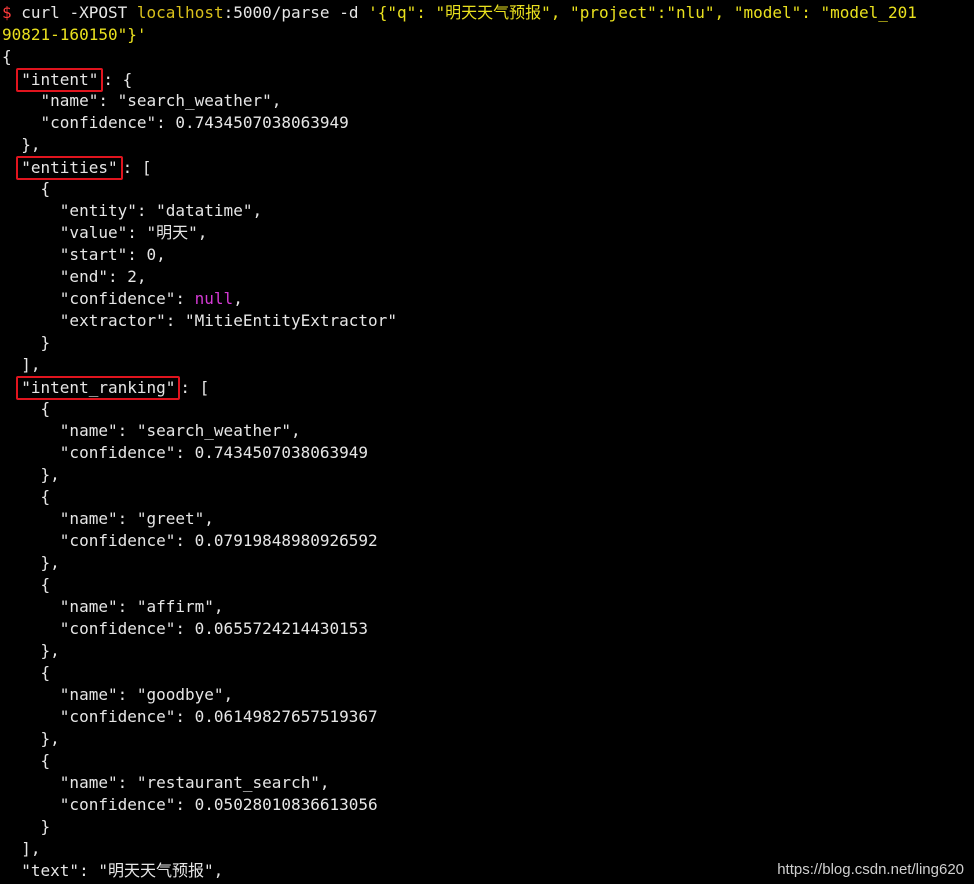 This screenshot has height=884, width=974. I want to click on ranking-close-brace: }, so click(45, 826).